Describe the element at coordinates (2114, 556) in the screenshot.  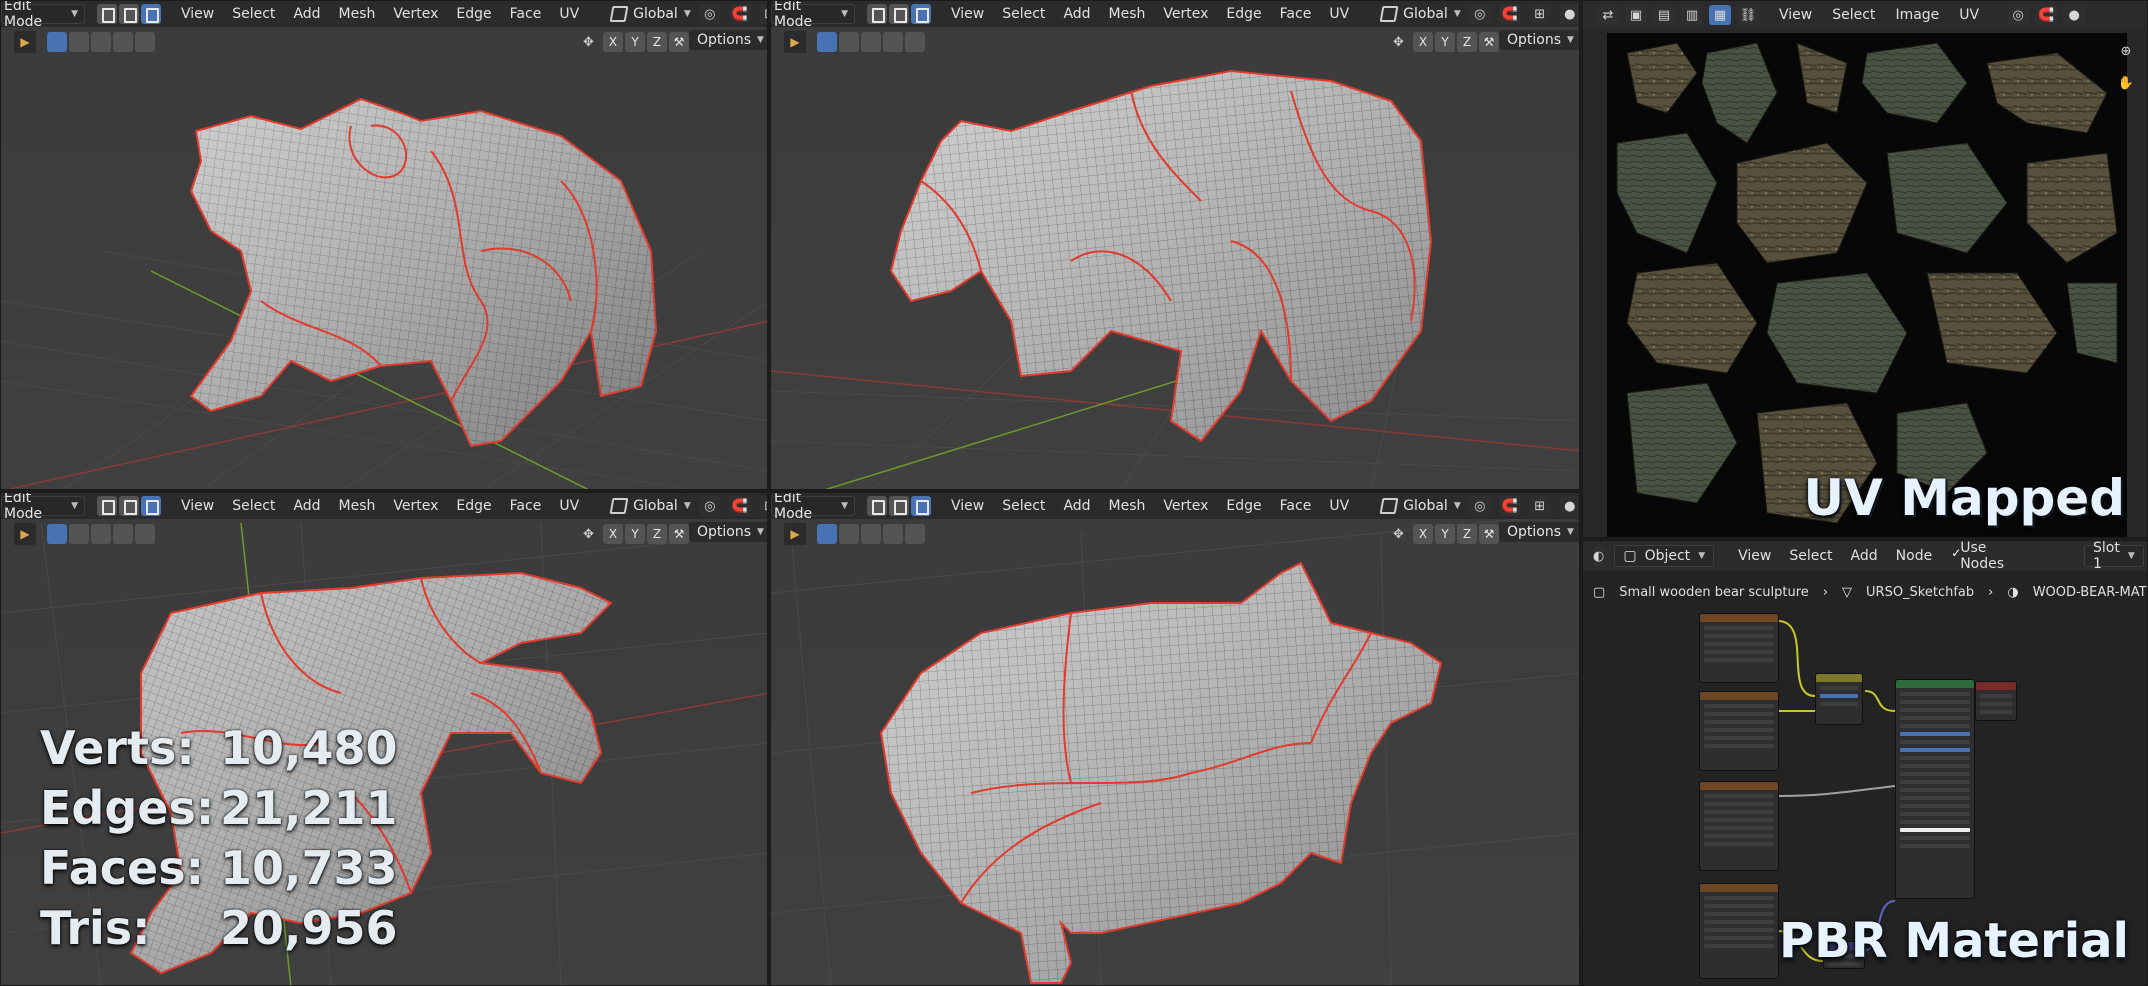
I see `slot-dropdown: Slot 1 ▼` at that location.